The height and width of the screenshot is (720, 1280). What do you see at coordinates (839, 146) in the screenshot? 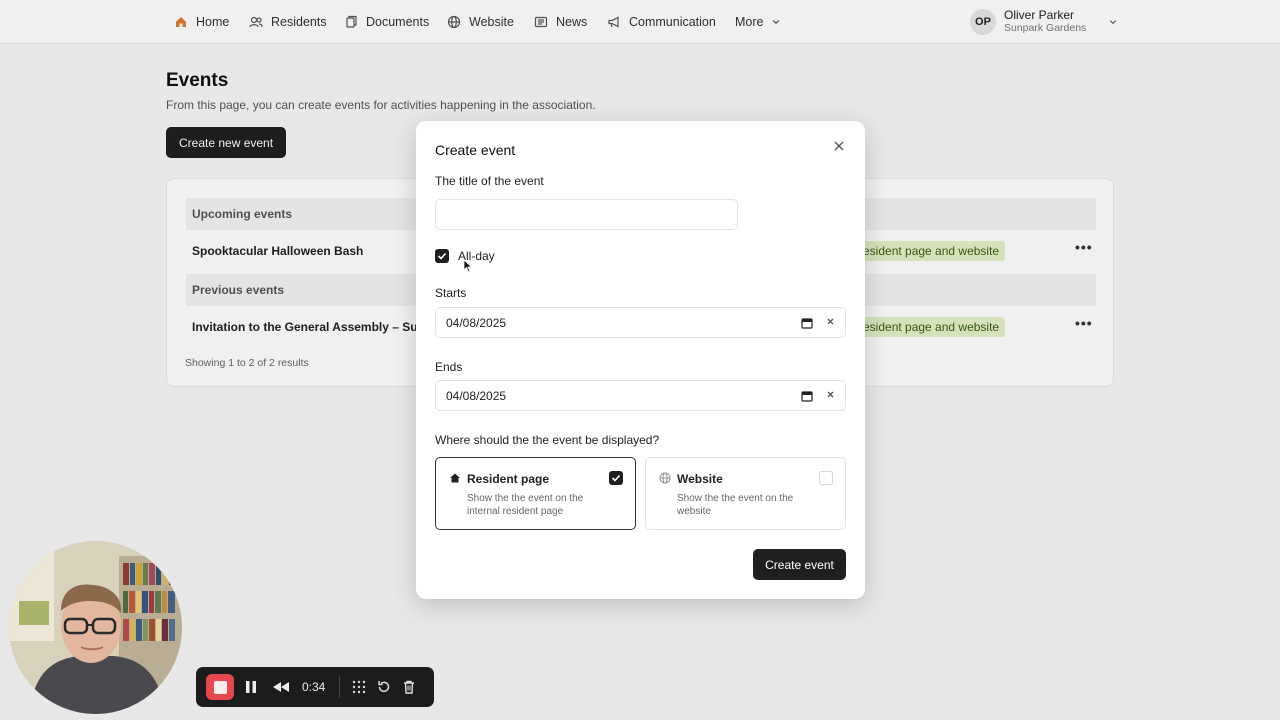
I see `close-icon` at bounding box center [839, 146].